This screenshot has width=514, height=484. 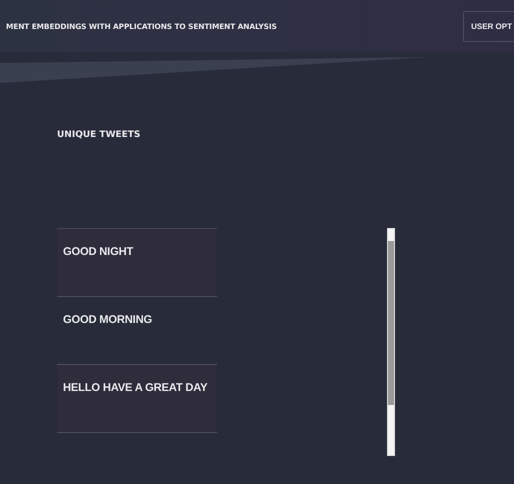 What do you see at coordinates (137, 263) in the screenshot?
I see `tweet-row: GOOD NIGHT` at bounding box center [137, 263].